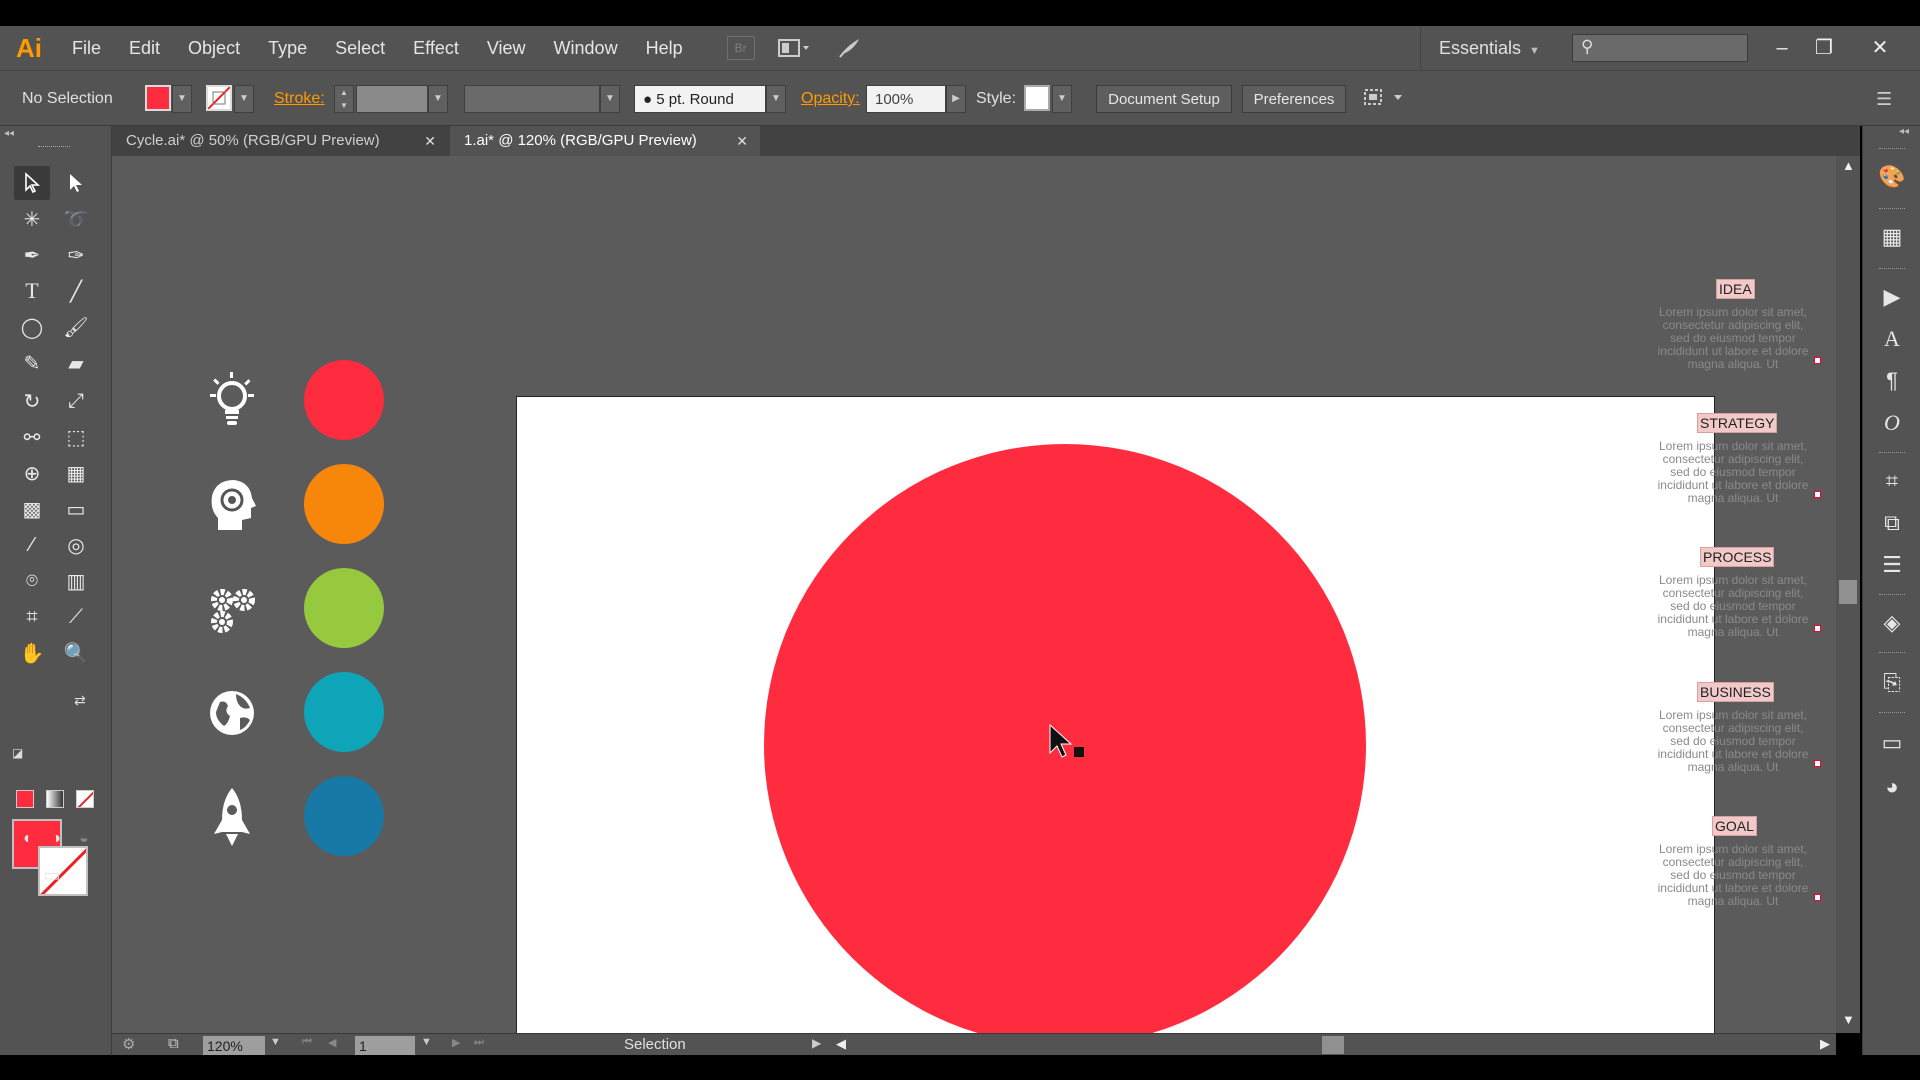  What do you see at coordinates (1037, 98) in the screenshot?
I see `style-swatch` at bounding box center [1037, 98].